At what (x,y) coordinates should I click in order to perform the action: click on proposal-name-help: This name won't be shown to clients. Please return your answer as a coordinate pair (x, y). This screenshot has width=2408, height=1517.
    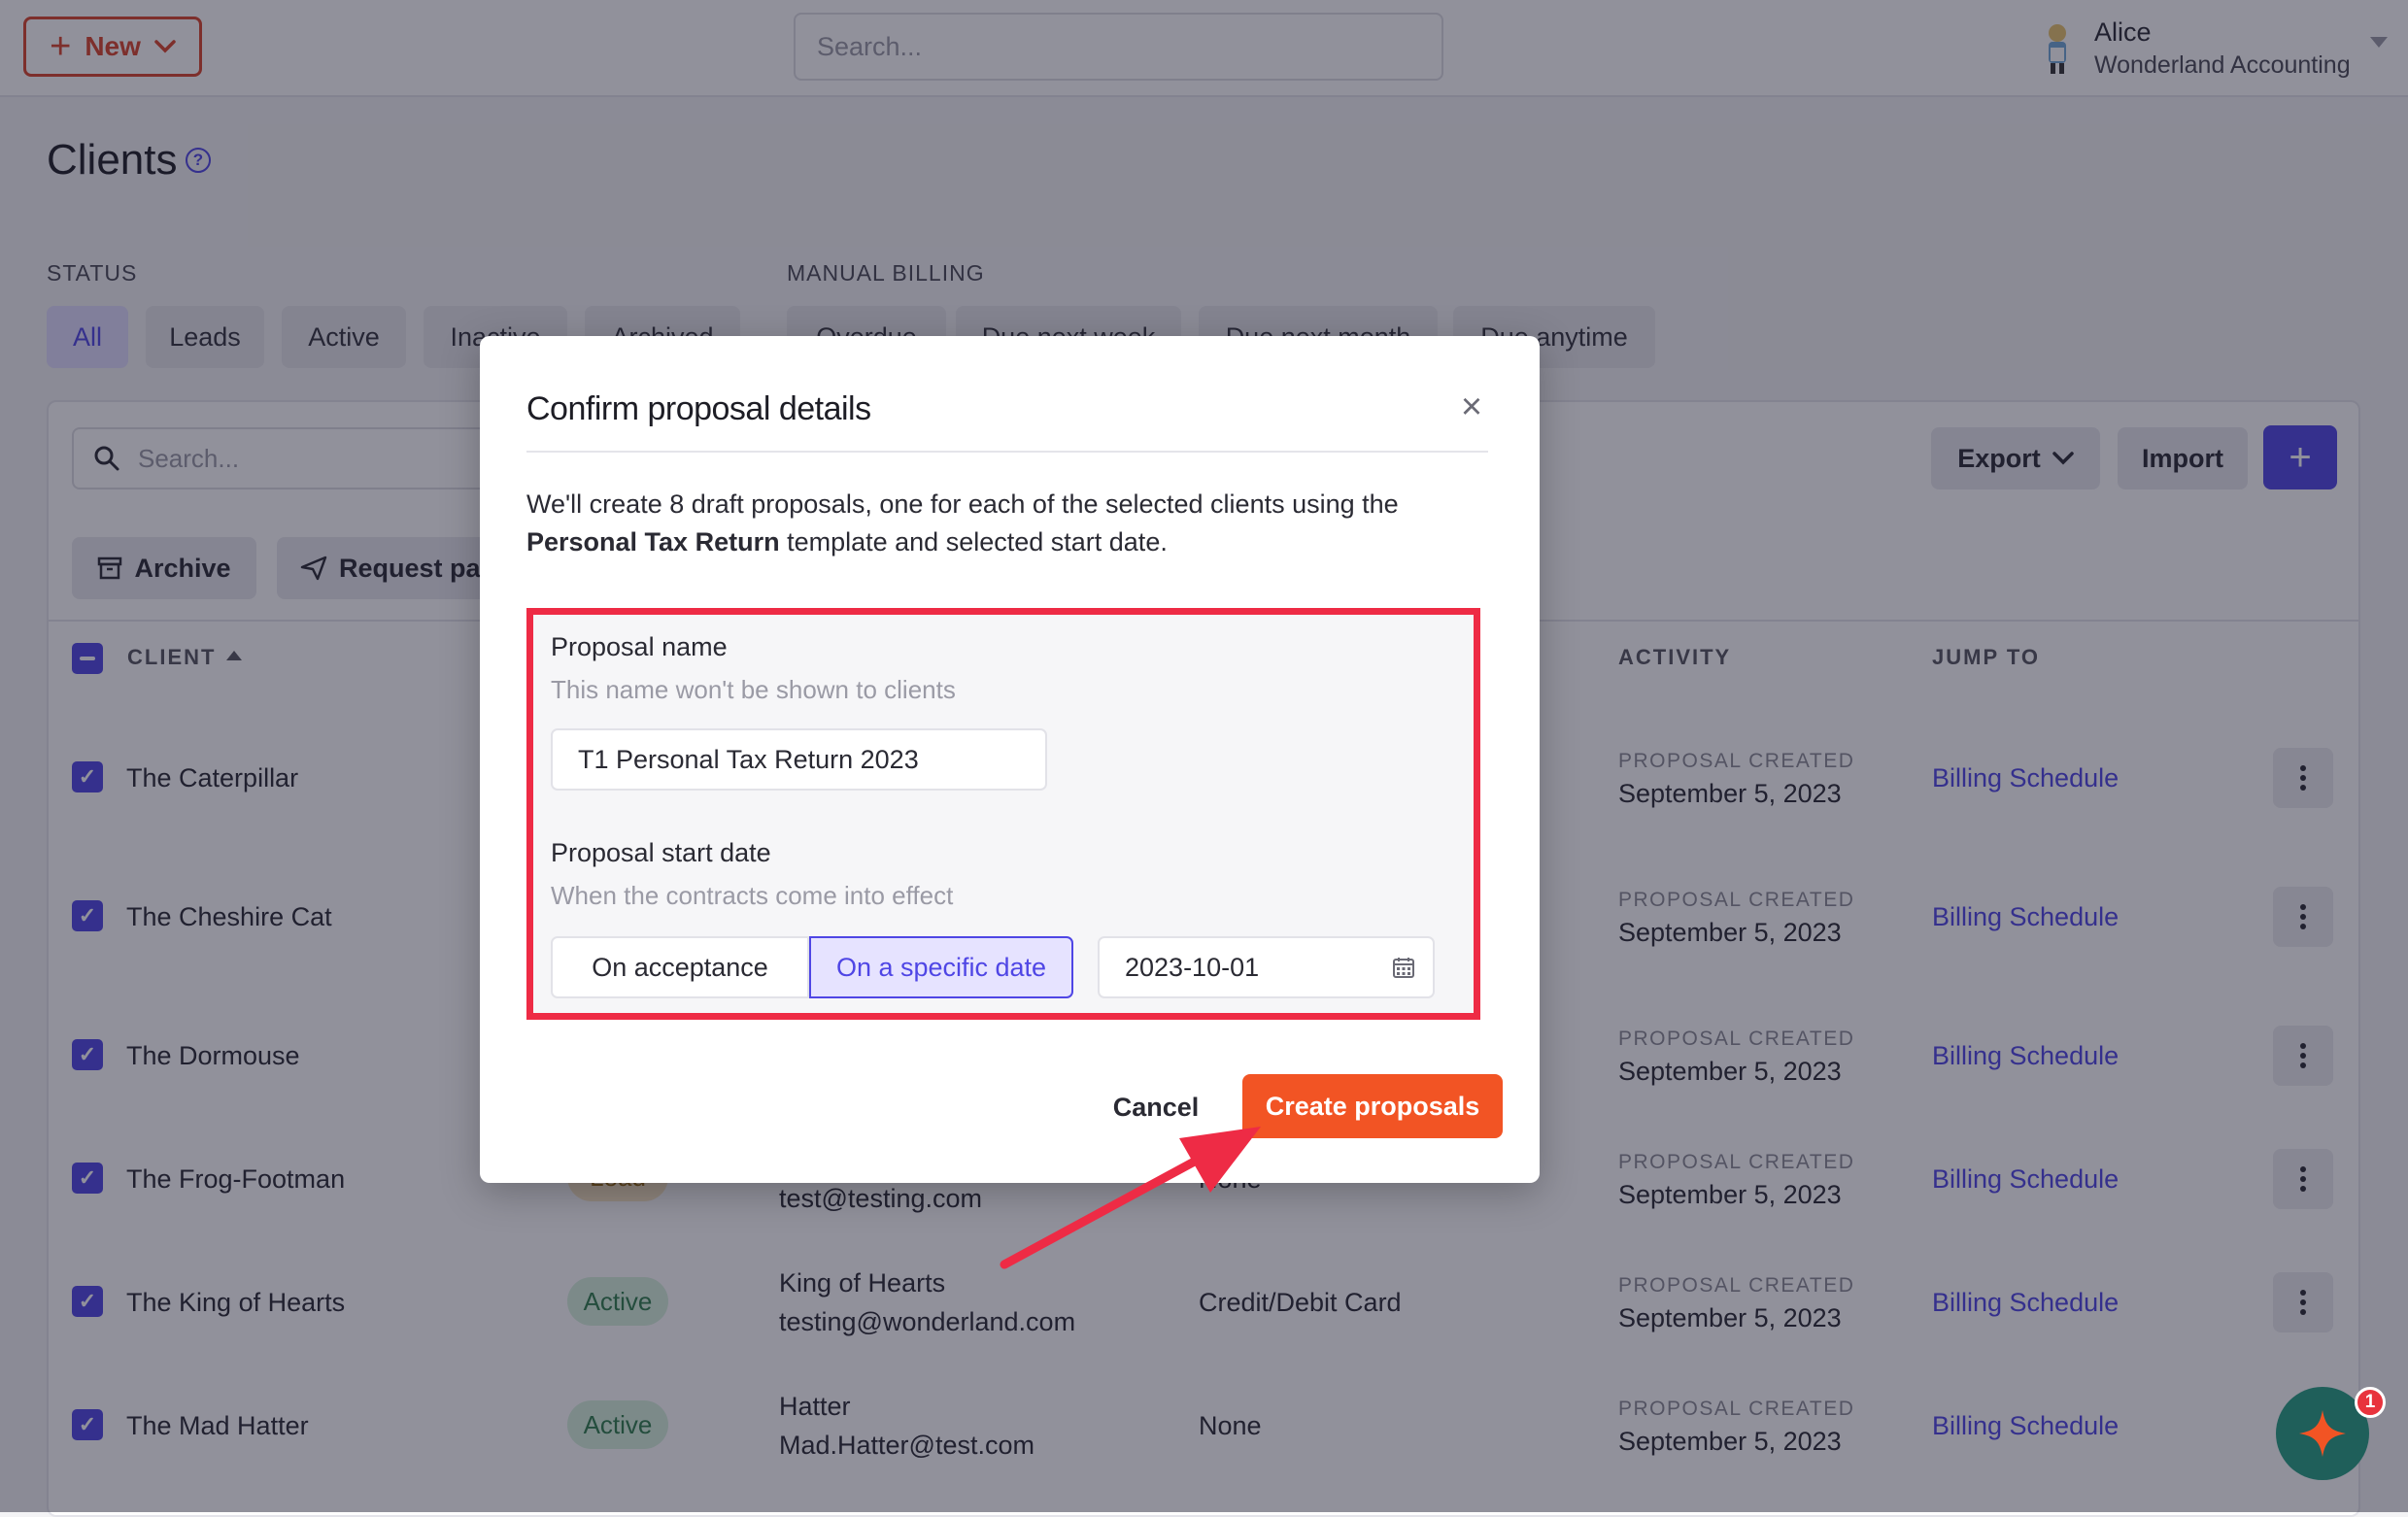
    Looking at the image, I should click on (753, 690).